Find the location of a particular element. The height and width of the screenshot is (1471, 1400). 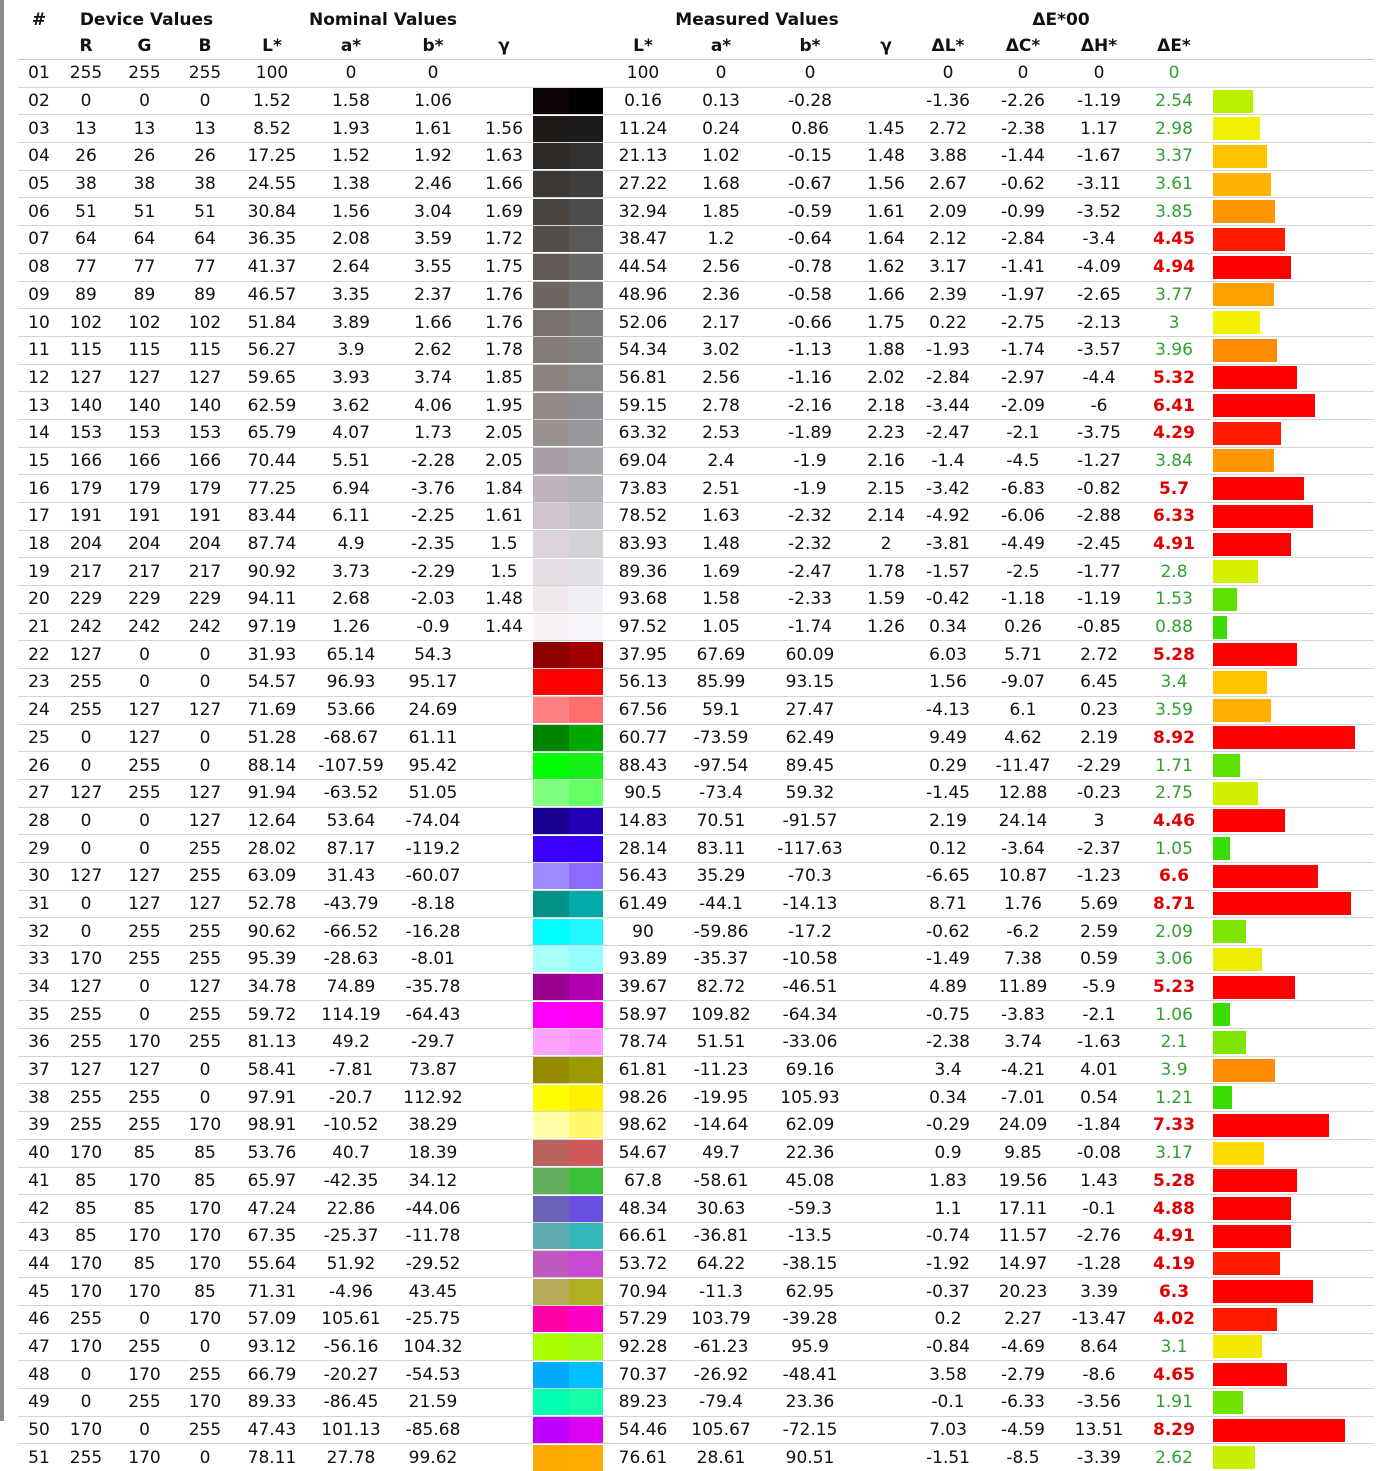

measured-b: 90.51 is located at coordinates (810, 1457).